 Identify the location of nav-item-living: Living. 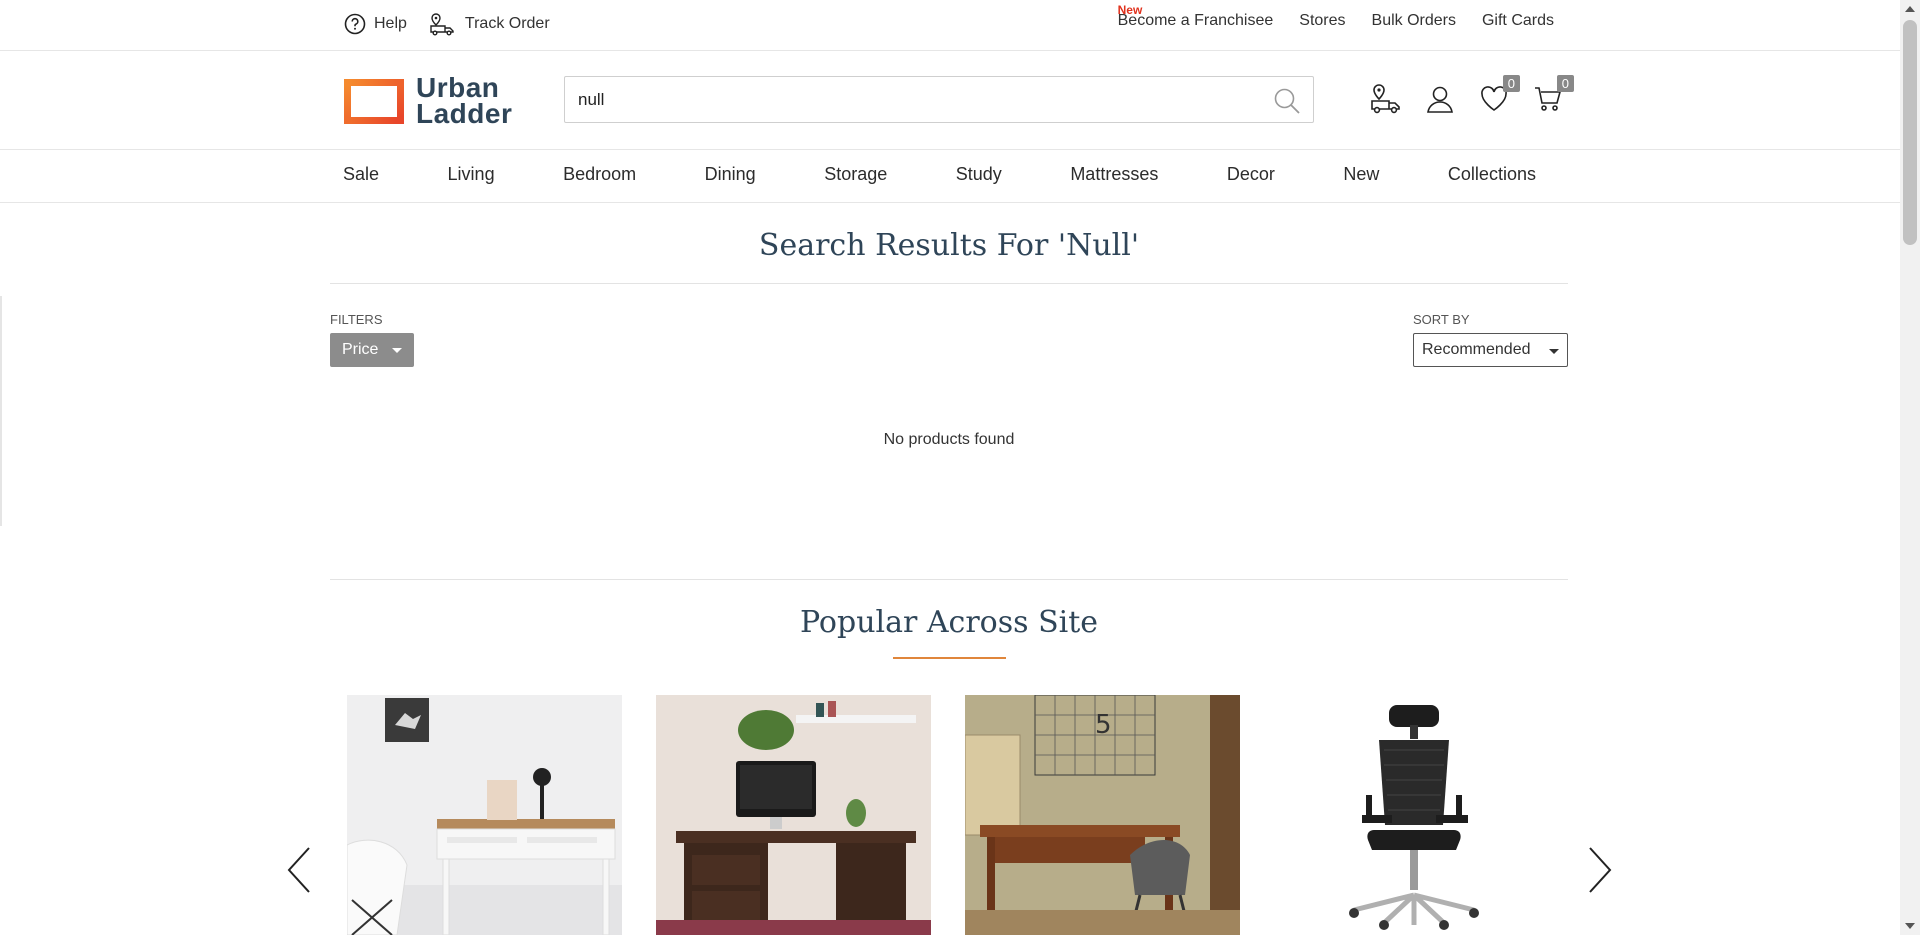
(471, 174).